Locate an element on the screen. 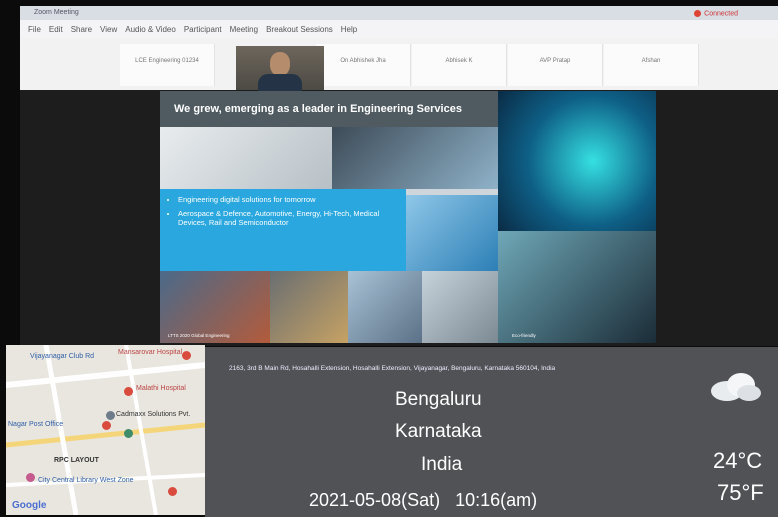  window-title: Zoom Meeting is located at coordinates (56, 12).